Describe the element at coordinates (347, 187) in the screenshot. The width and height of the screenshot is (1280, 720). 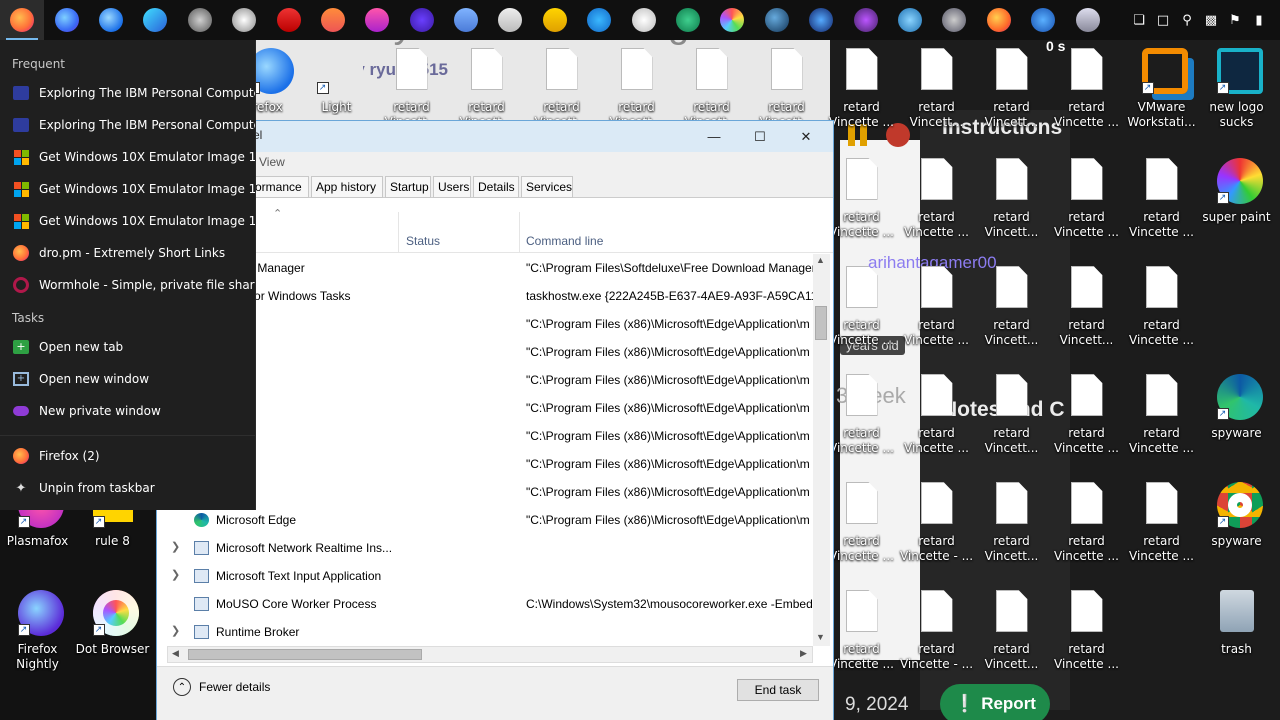
I see `tab-app-history: App history` at that location.